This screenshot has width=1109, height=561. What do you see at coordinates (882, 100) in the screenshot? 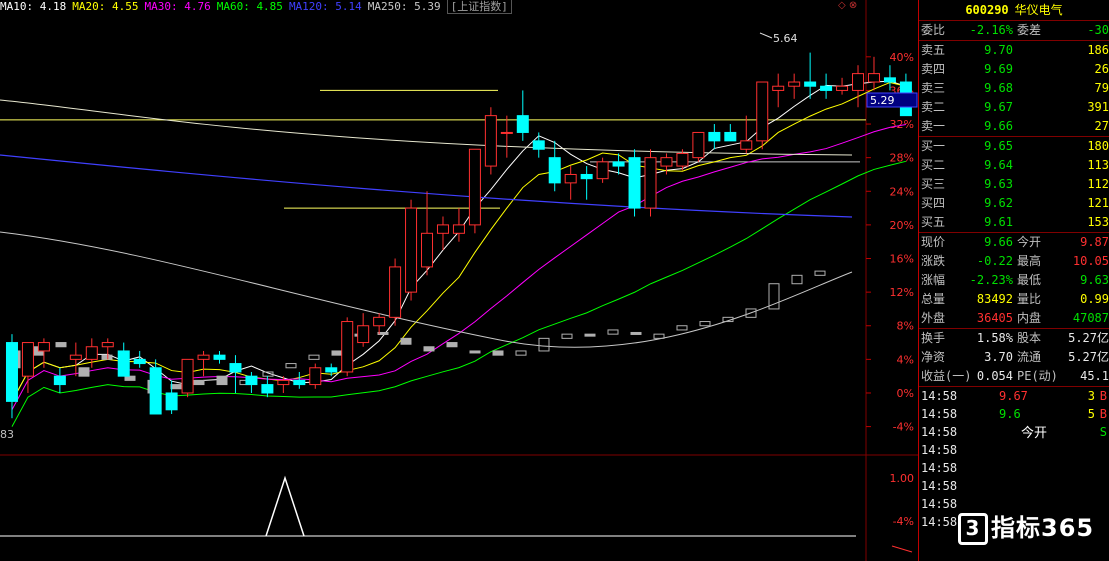
I see `current-price-label: 5.29` at bounding box center [882, 100].